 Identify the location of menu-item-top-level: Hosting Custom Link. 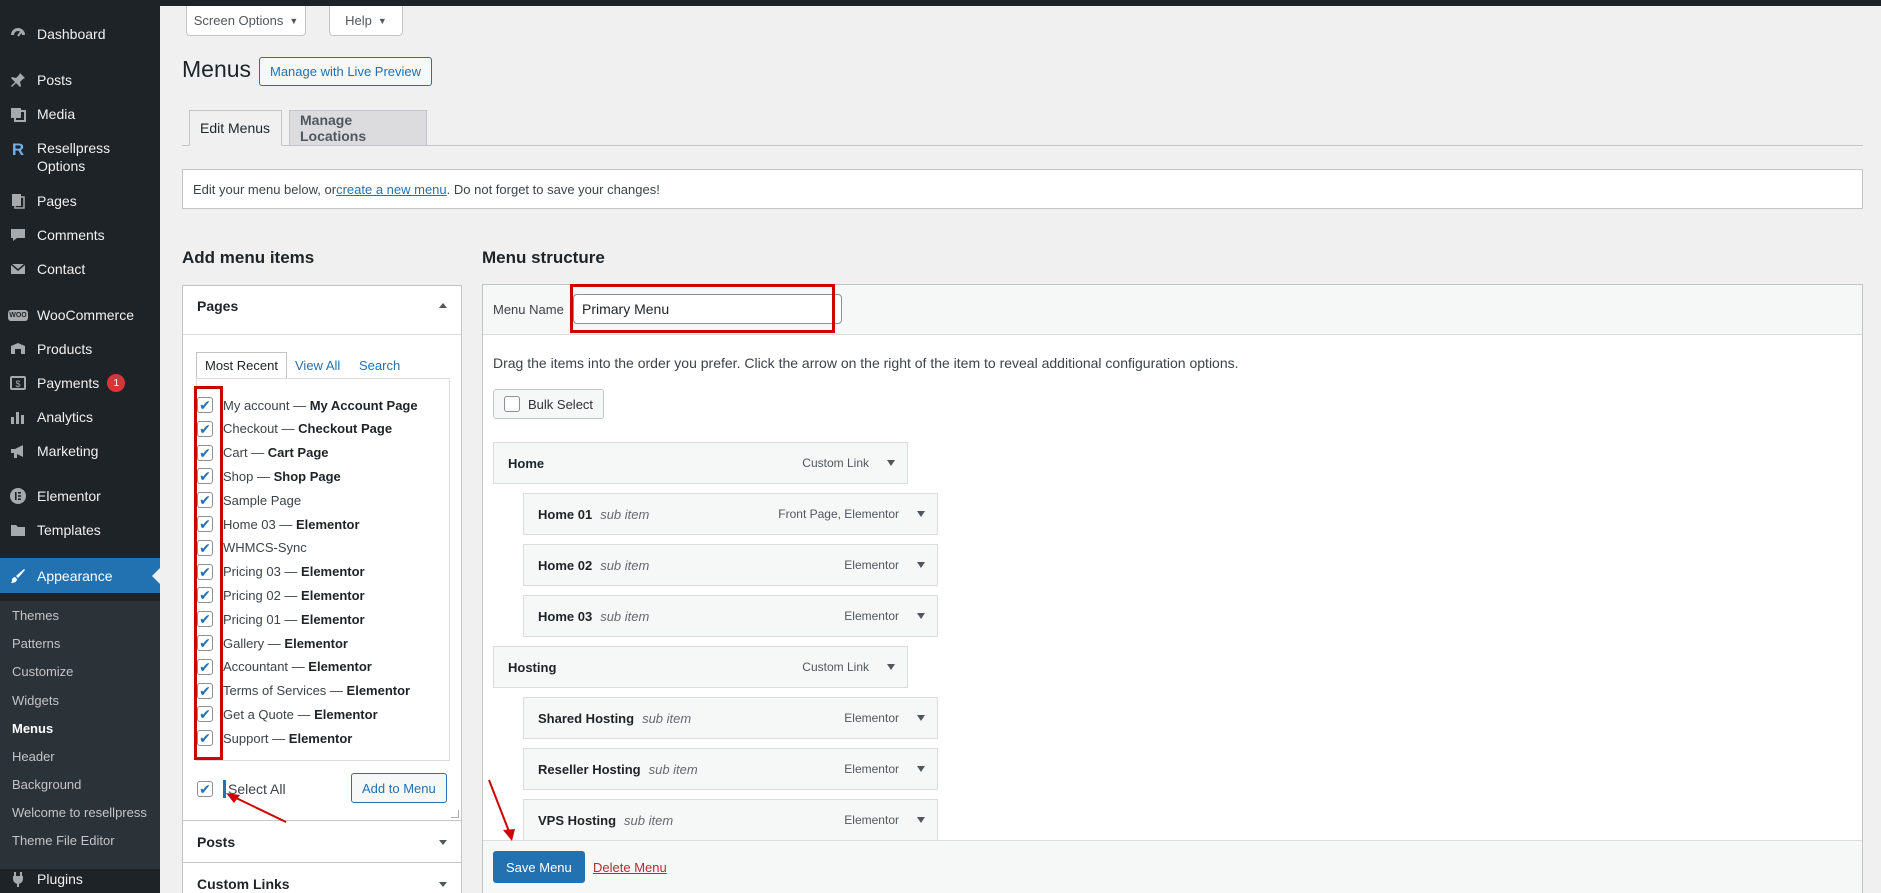
(700, 667).